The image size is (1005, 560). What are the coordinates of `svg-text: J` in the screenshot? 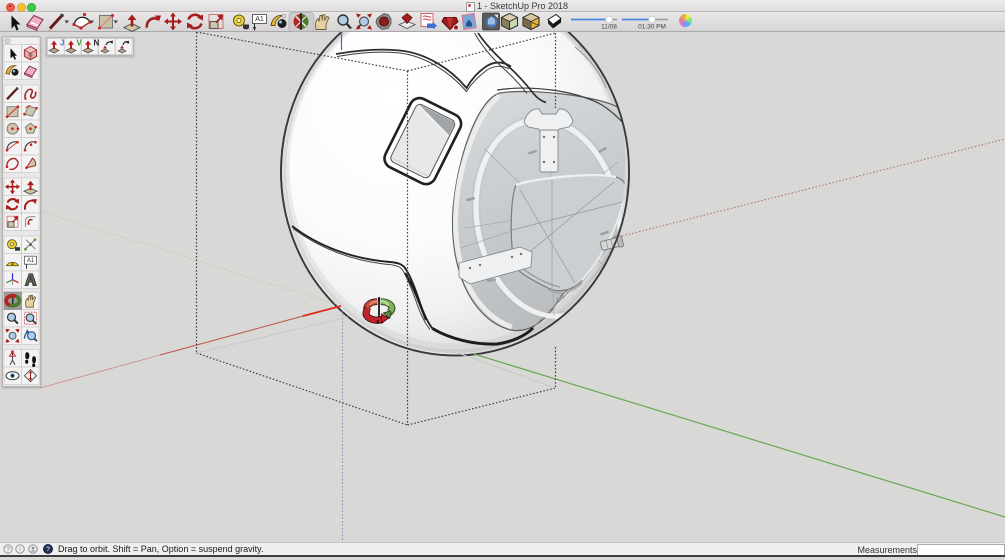 It's located at (62, 43).